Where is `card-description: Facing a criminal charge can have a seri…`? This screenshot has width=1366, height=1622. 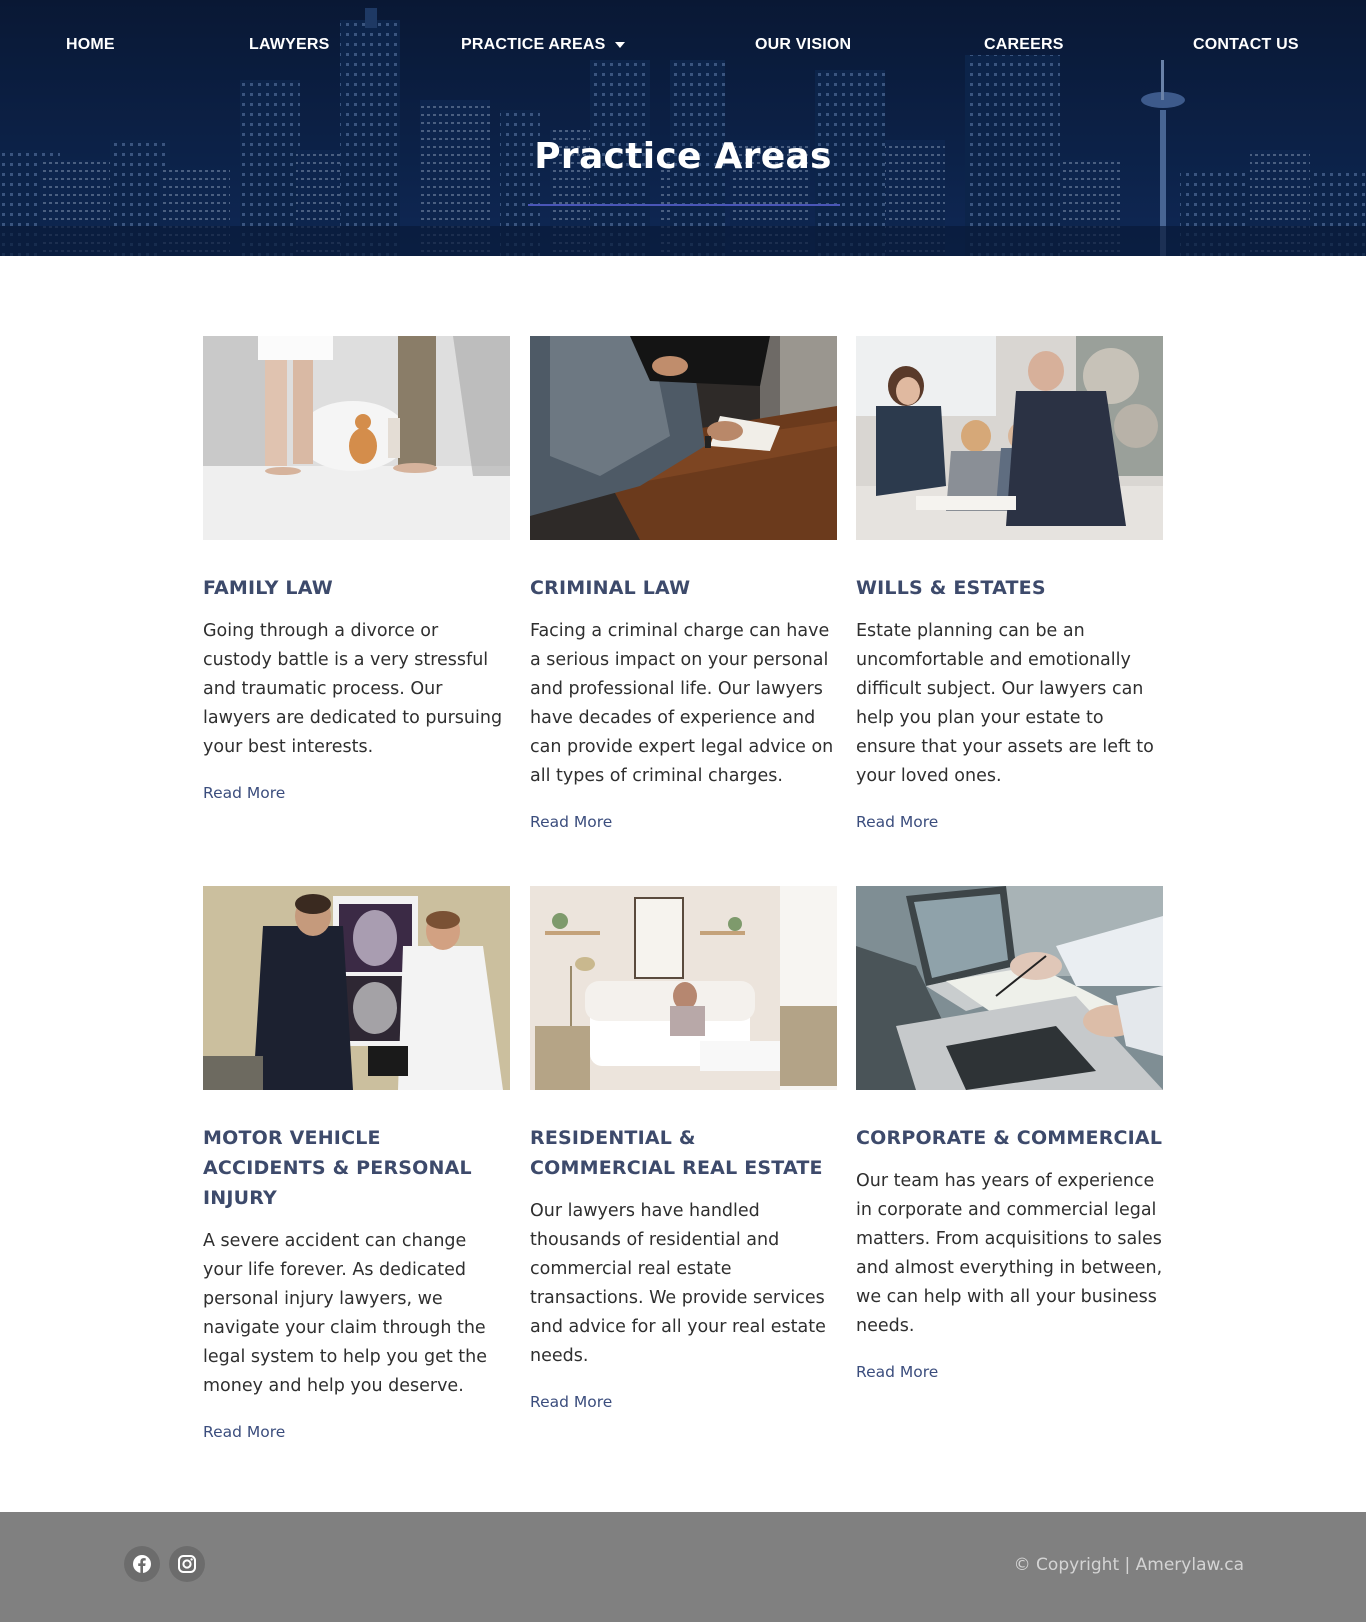 card-description: Facing a criminal charge can have a seri… is located at coordinates (682, 703).